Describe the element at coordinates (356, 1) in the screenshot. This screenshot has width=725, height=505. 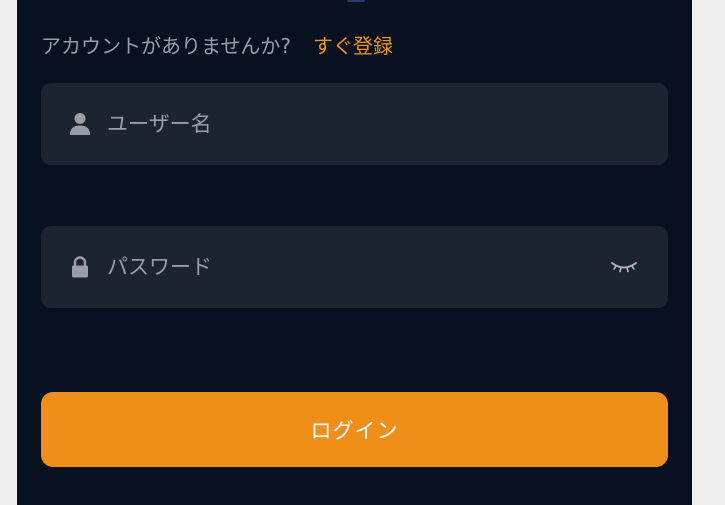
I see `top-indicator` at that location.